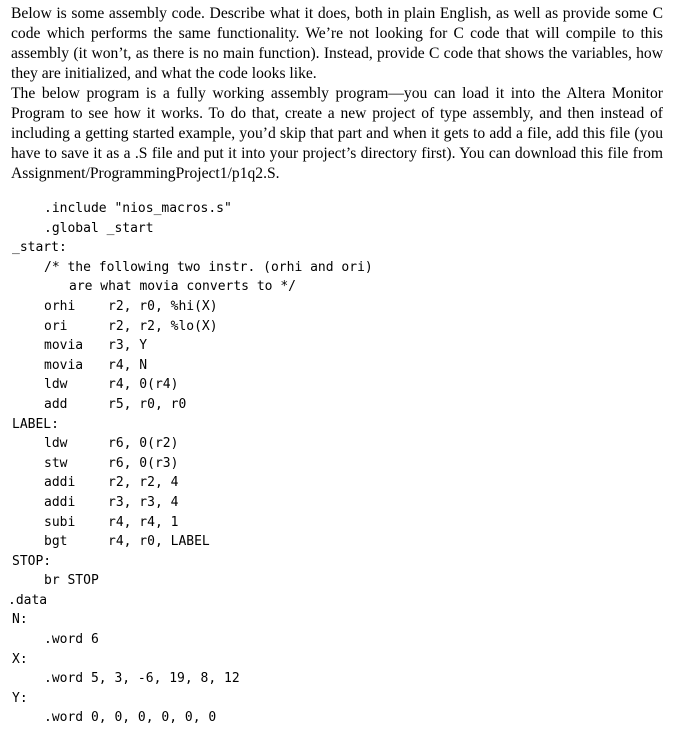 The width and height of the screenshot is (673, 744). Describe the element at coordinates (143, 522) in the screenshot. I see `operands: r4, r4, 1` at that location.